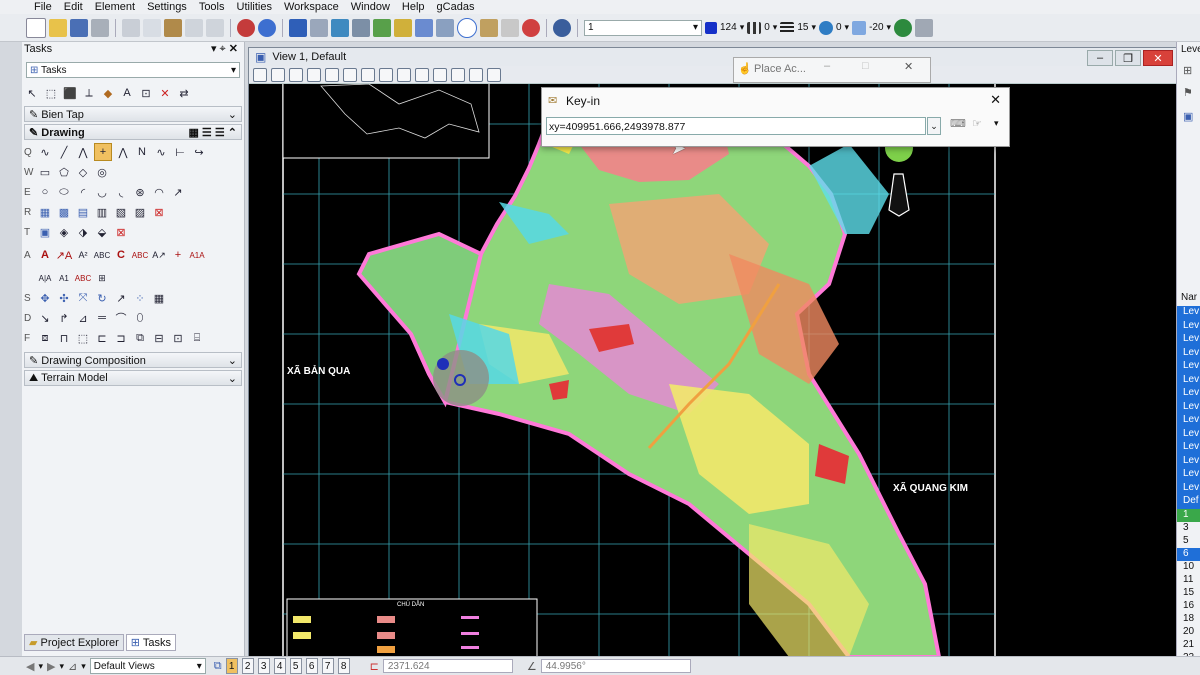 The width and height of the screenshot is (1200, 675). Describe the element at coordinates (903, 27) in the screenshot. I see `world-icon` at that location.